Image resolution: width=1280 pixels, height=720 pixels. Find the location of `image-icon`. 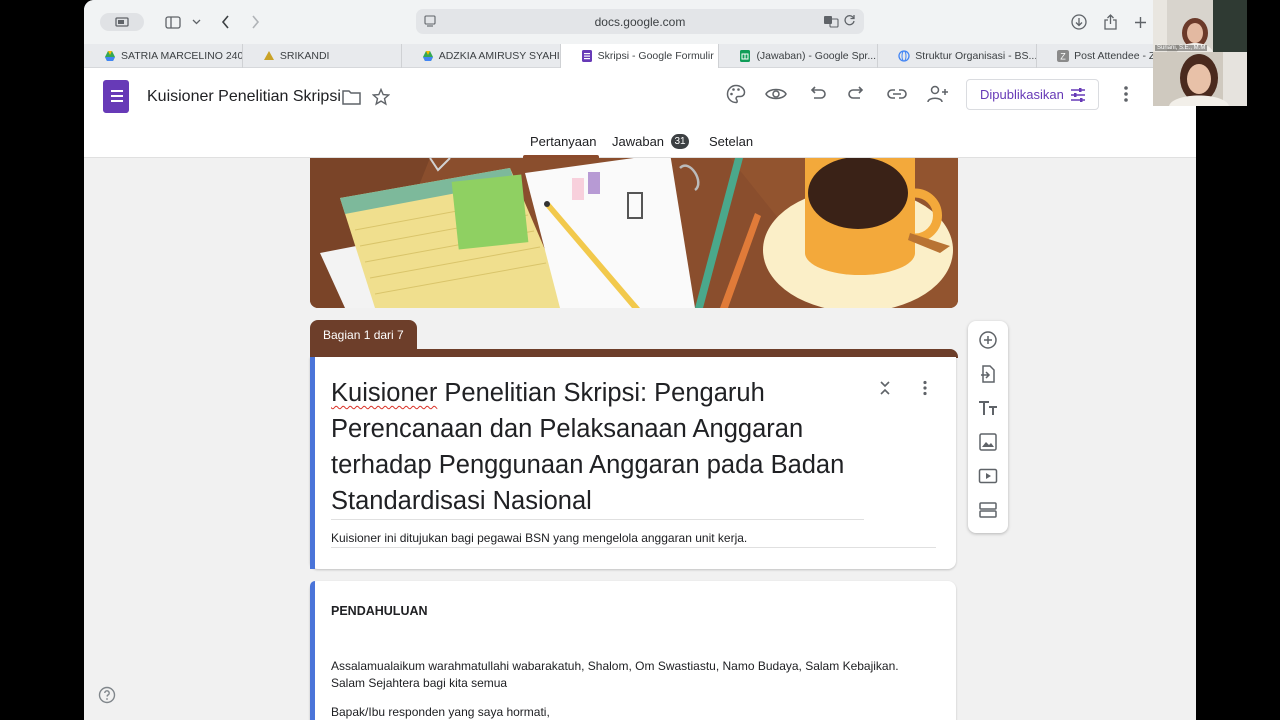

image-icon is located at coordinates (988, 442).